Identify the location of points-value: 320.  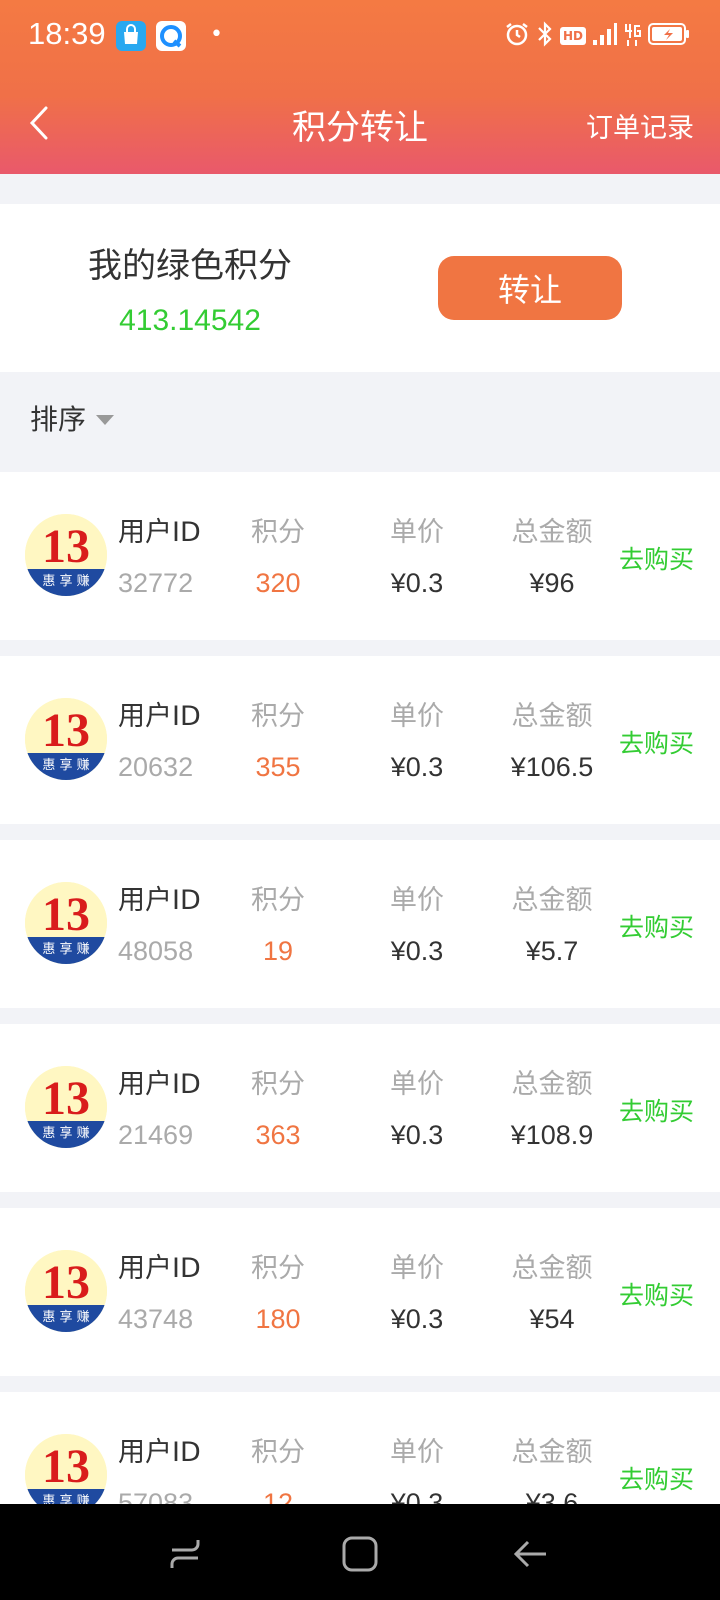
(278, 583).